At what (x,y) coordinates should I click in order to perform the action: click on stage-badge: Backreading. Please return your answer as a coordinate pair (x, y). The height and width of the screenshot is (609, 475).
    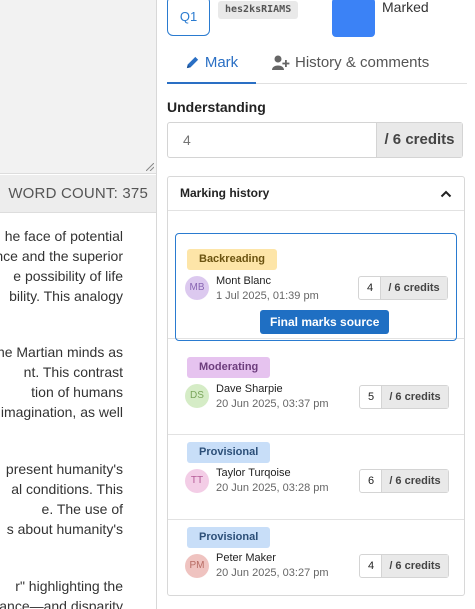
    Looking at the image, I should click on (232, 259).